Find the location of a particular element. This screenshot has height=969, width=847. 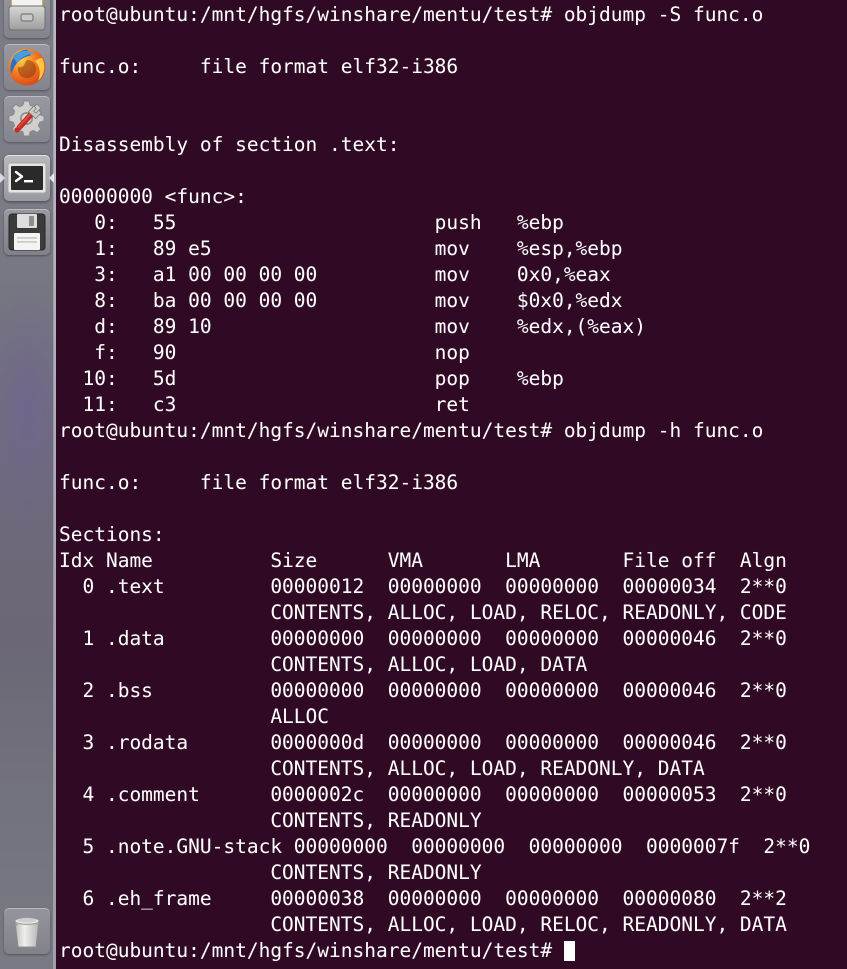

firefox-icon is located at coordinates (27, 67).